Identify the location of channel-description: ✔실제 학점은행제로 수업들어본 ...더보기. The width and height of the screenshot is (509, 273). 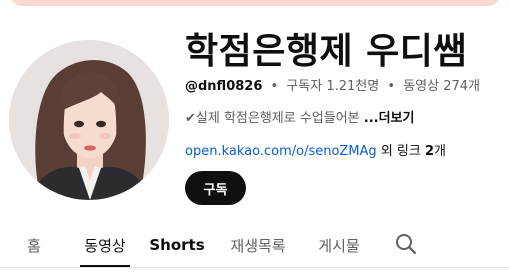
(299, 116).